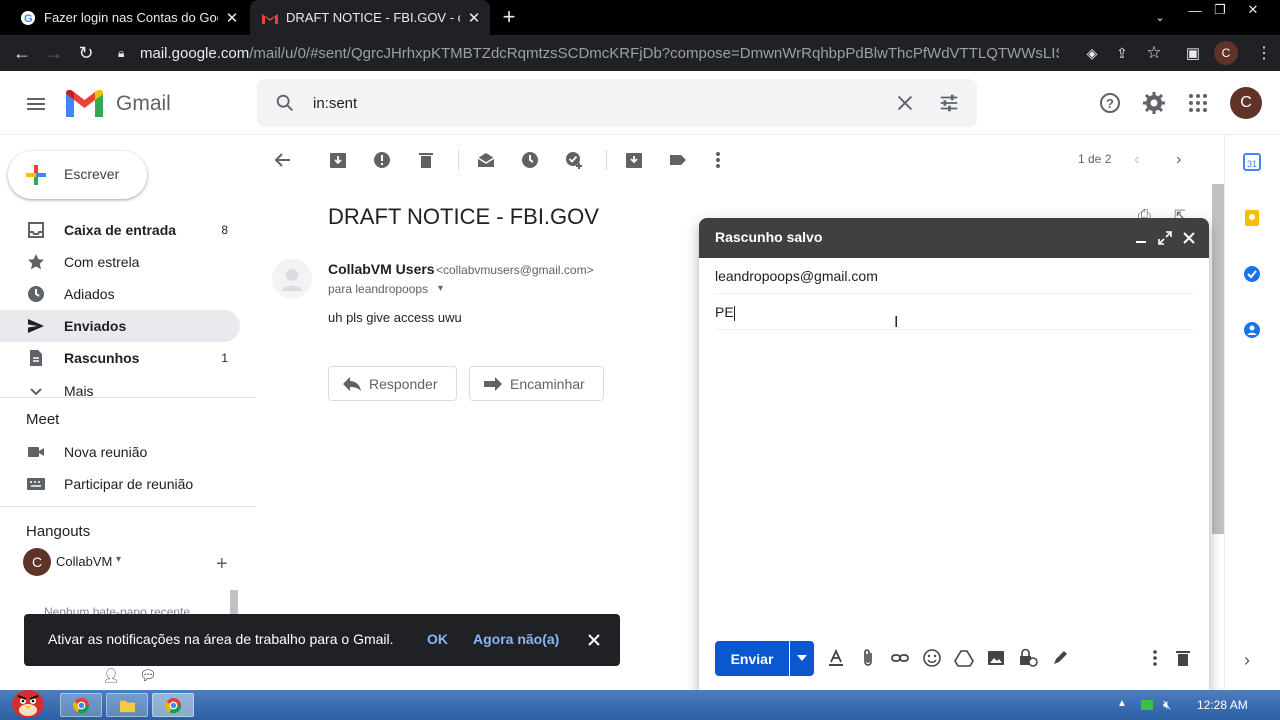 Image resolution: width=1280 pixels, height=720 pixels. What do you see at coordinates (1253, 10) in the screenshot?
I see `window-close-icon: ✕` at bounding box center [1253, 10].